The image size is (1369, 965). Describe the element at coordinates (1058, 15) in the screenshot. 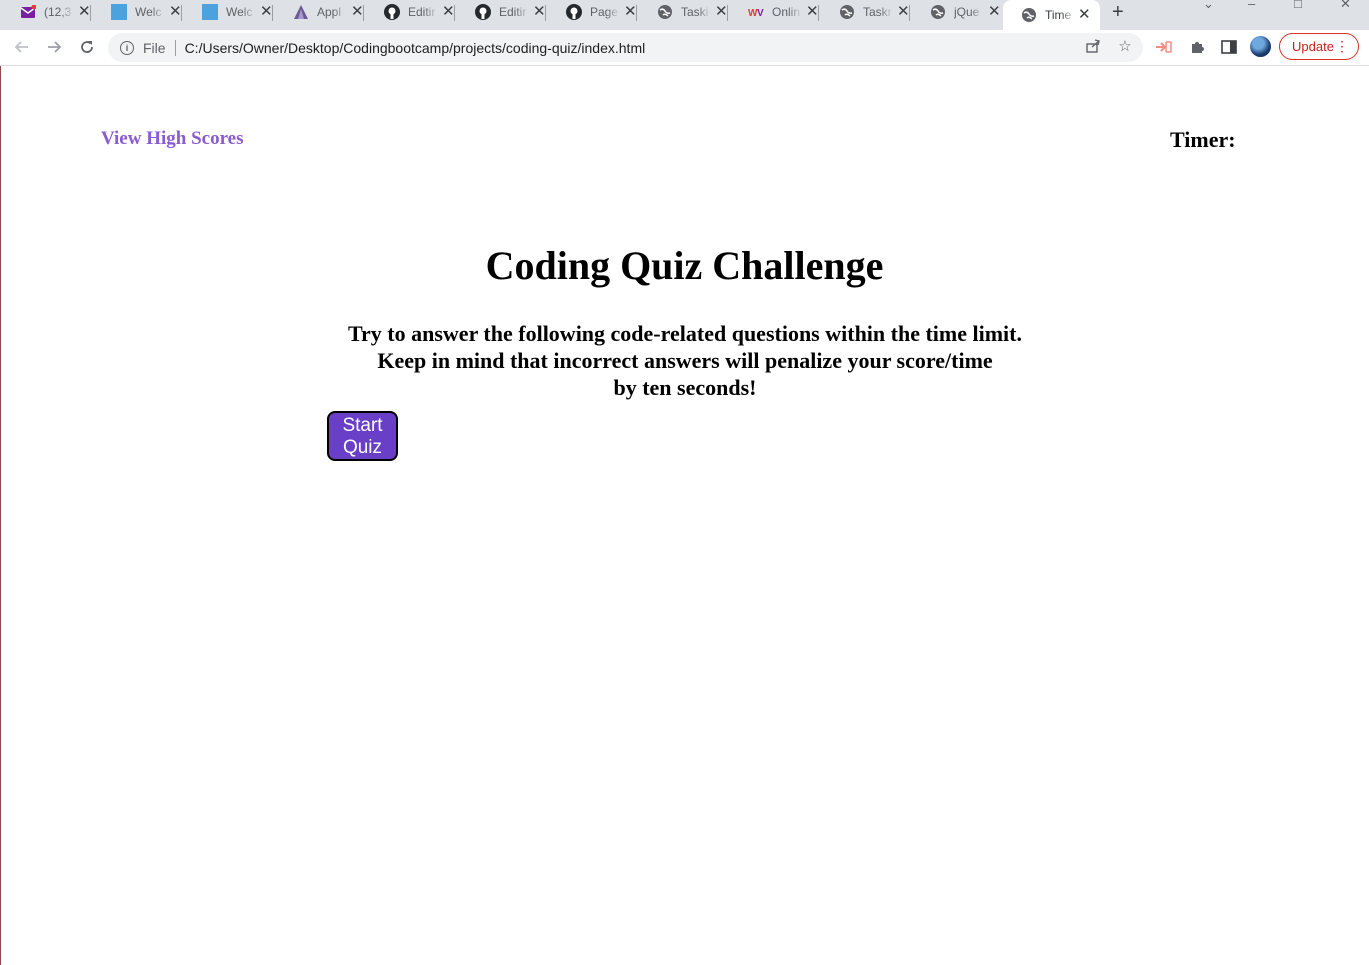

I see `tab-title: Time` at that location.